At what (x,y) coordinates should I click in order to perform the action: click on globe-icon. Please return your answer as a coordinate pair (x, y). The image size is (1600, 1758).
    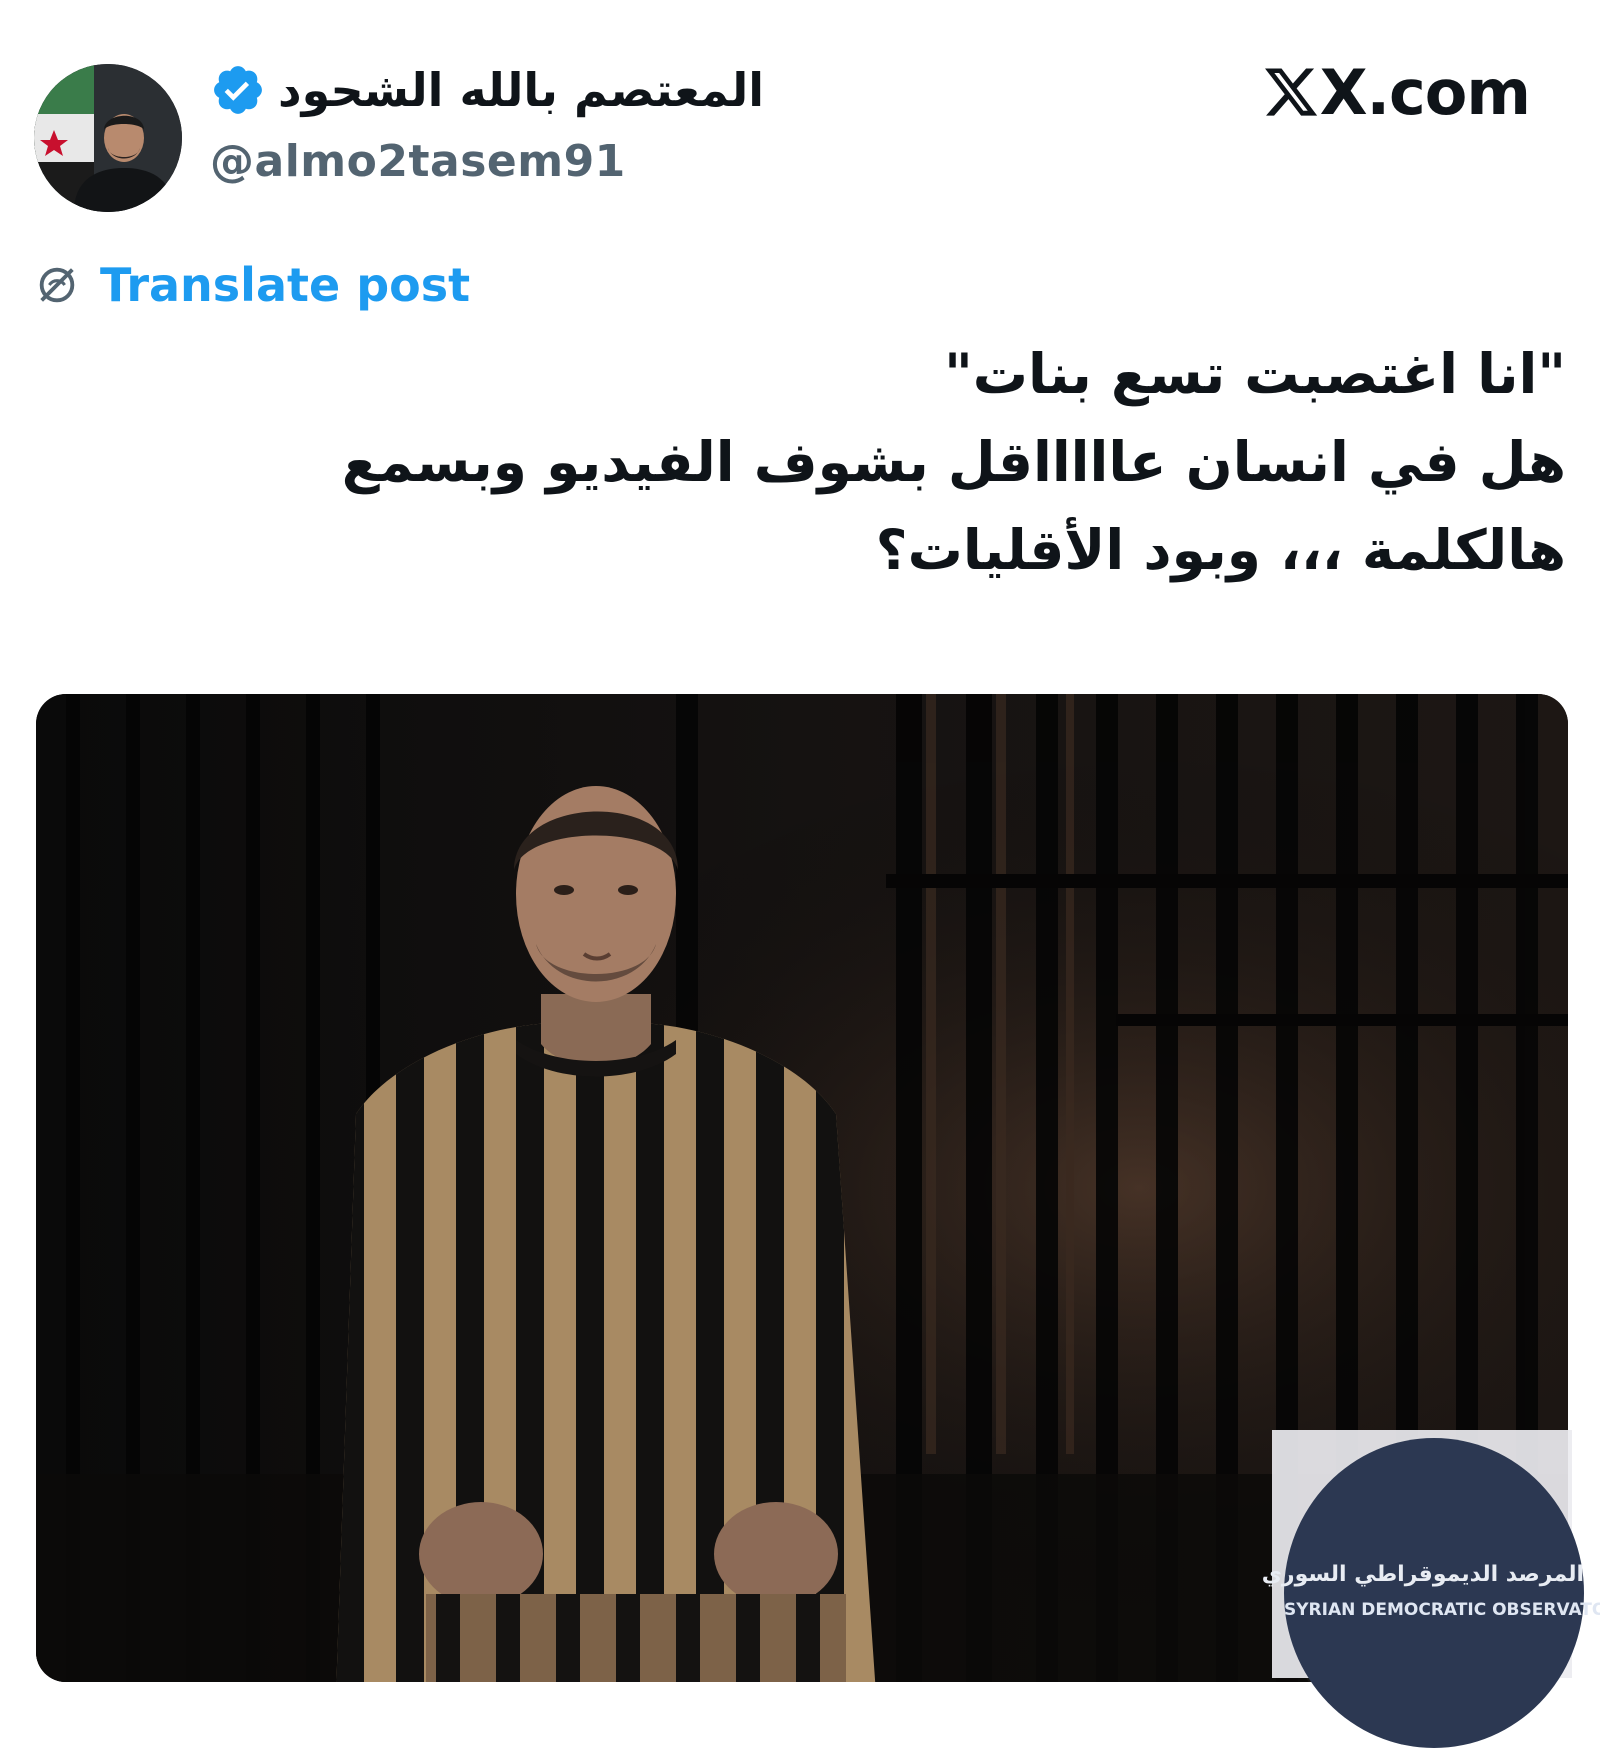
    Looking at the image, I should click on (57, 285).